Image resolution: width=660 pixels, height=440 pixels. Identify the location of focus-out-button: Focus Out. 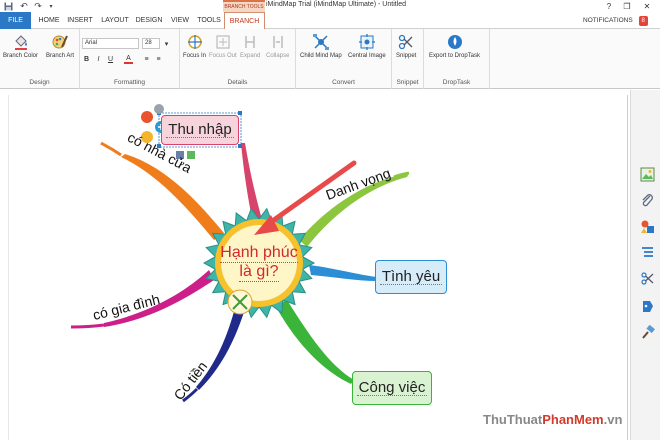
(223, 46).